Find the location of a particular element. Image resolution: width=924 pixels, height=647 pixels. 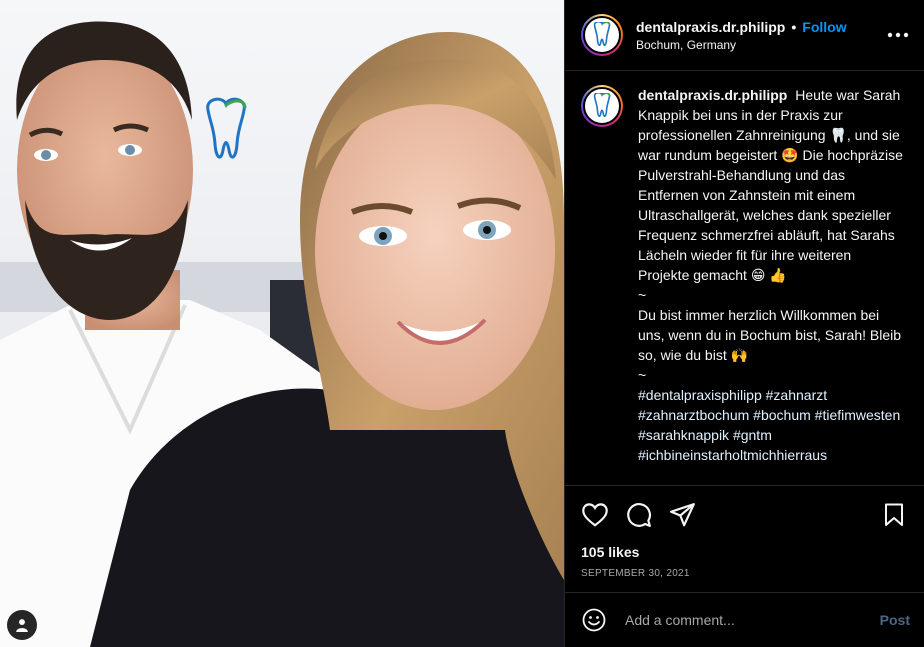

avatar is located at coordinates (602, 35).